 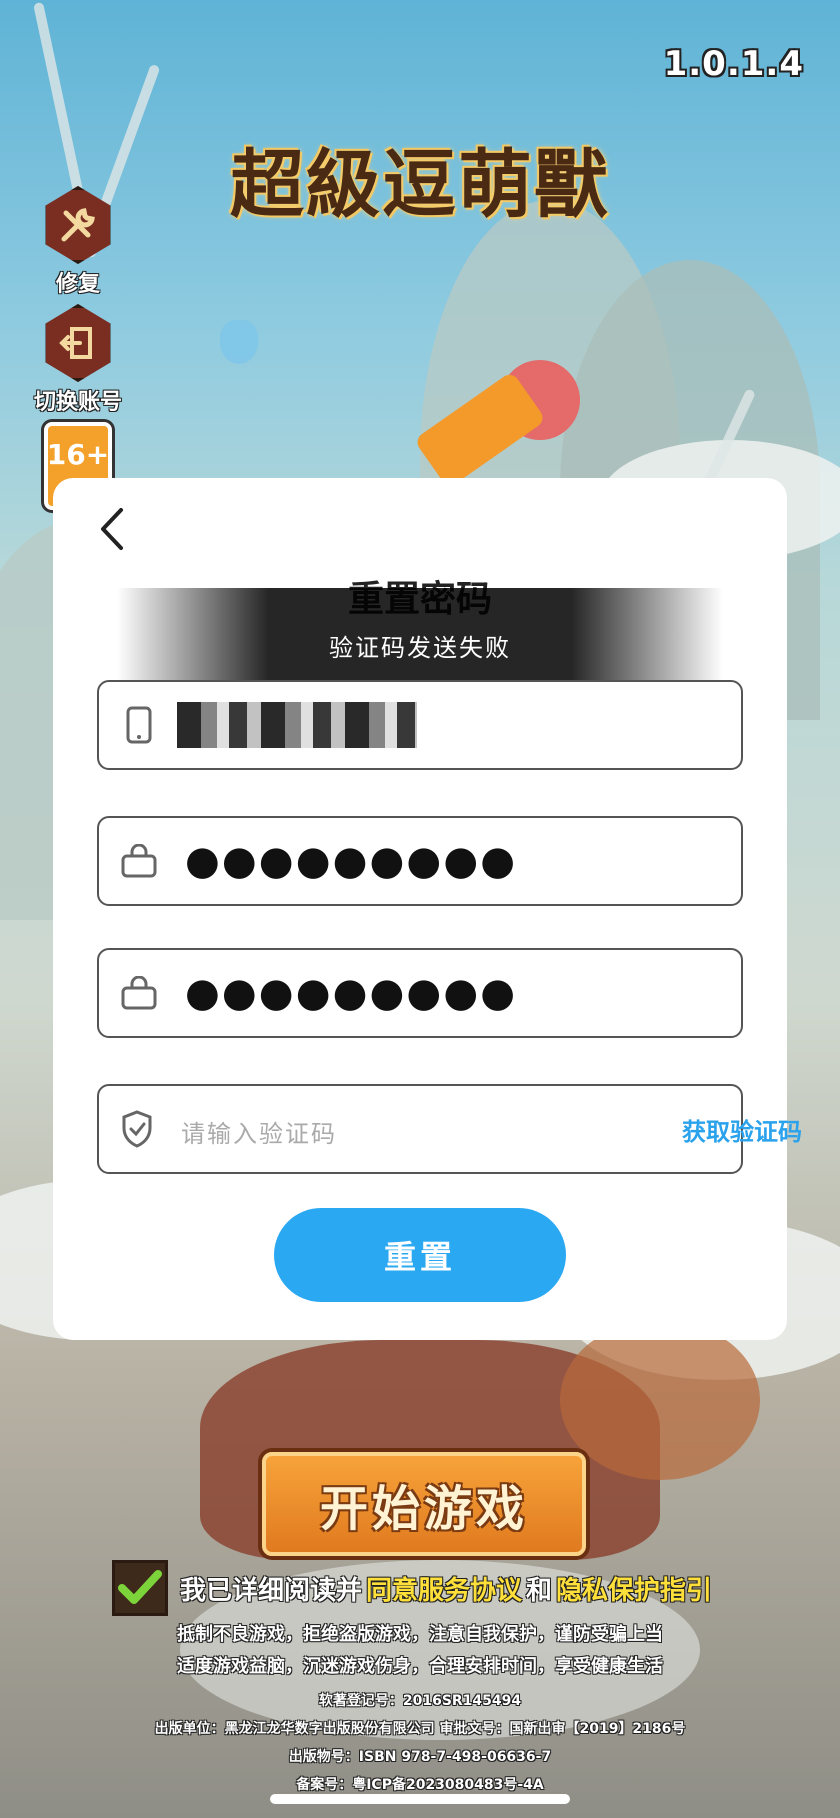 What do you see at coordinates (77, 284) in the screenshot?
I see `repair-label: 修复` at bounding box center [77, 284].